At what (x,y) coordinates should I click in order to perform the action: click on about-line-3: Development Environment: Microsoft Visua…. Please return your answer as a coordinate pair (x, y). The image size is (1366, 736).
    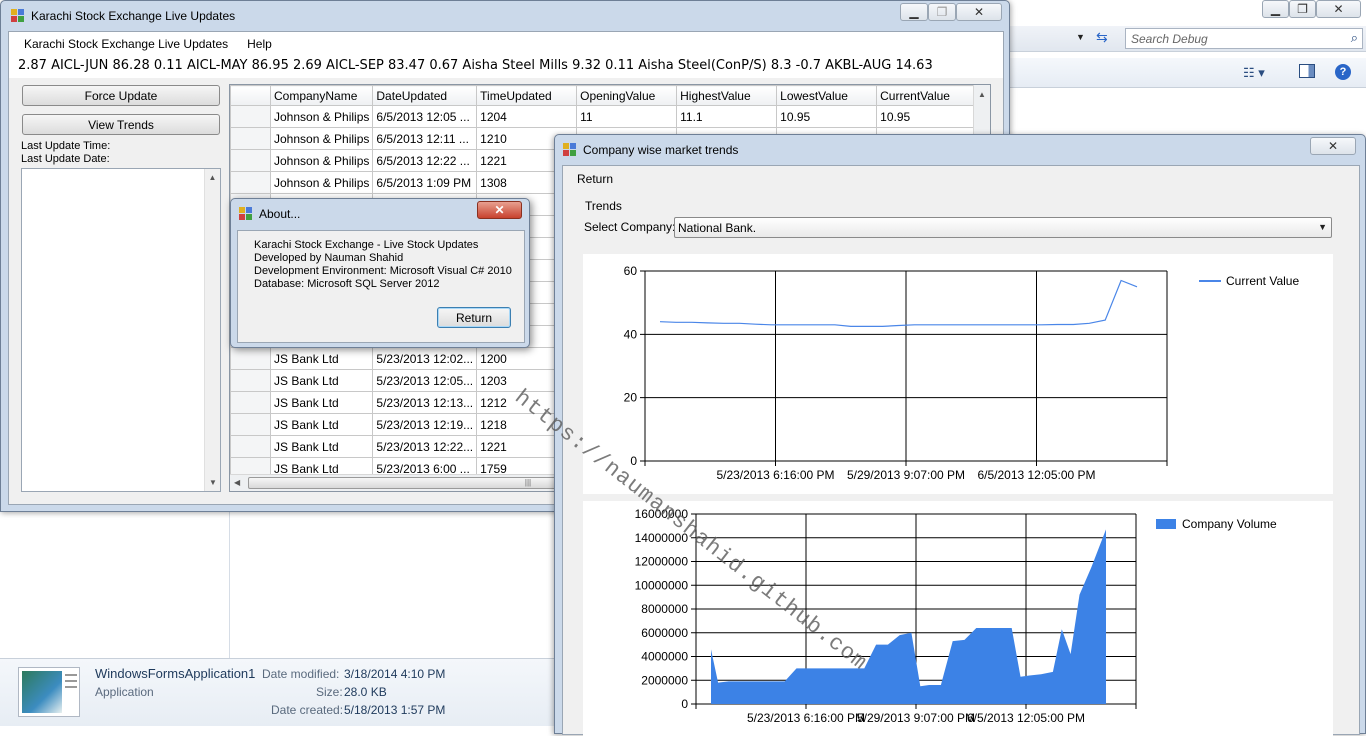
    Looking at the image, I should click on (383, 271).